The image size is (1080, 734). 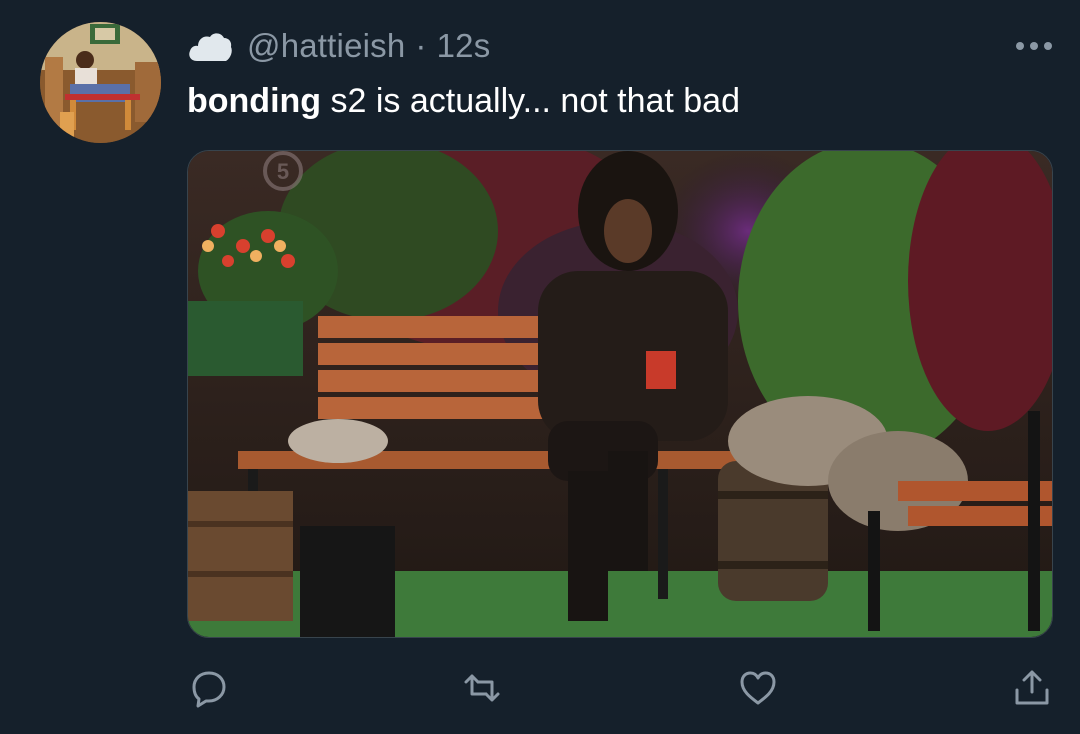 I want to click on media-watermark: 5, so click(x=283, y=171).